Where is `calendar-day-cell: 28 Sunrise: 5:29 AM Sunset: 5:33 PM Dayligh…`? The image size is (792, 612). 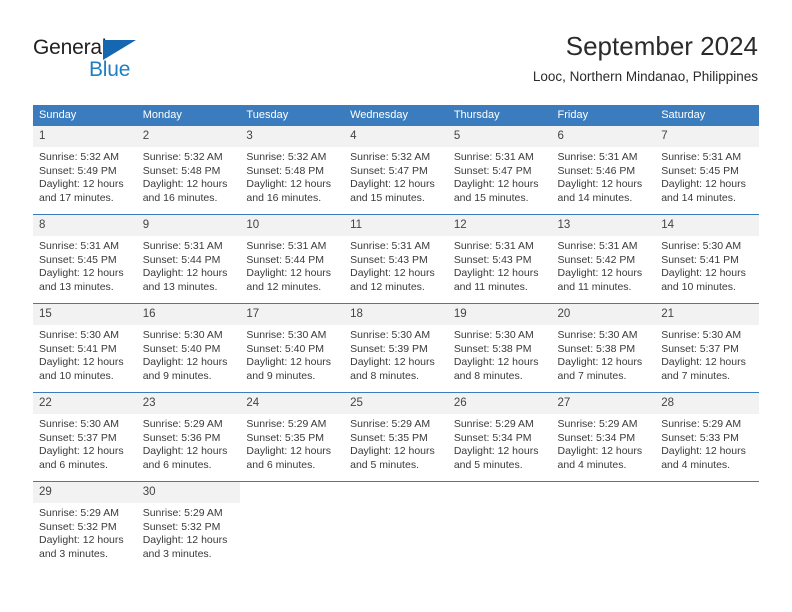 calendar-day-cell: 28 Sunrise: 5:29 AM Sunset: 5:33 PM Dayligh… is located at coordinates (707, 437).